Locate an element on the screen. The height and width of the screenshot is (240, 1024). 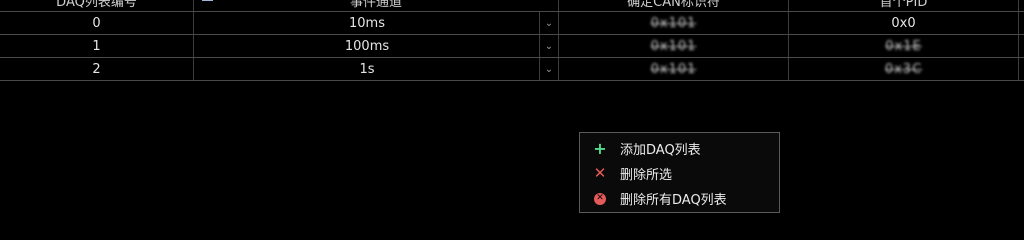
table-row: 0 10ms ⌄ 0x101 0x0 is located at coordinates (512, 23).